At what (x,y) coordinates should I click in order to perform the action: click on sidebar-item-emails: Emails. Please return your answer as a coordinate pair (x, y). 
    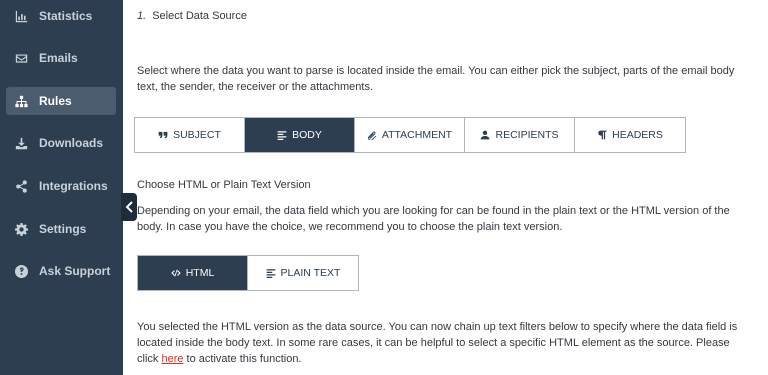
    Looking at the image, I should click on (61, 58).